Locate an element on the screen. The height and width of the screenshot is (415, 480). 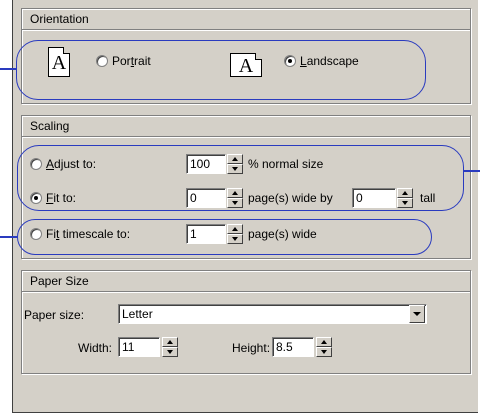
width-label: Width: is located at coordinates (95, 348).